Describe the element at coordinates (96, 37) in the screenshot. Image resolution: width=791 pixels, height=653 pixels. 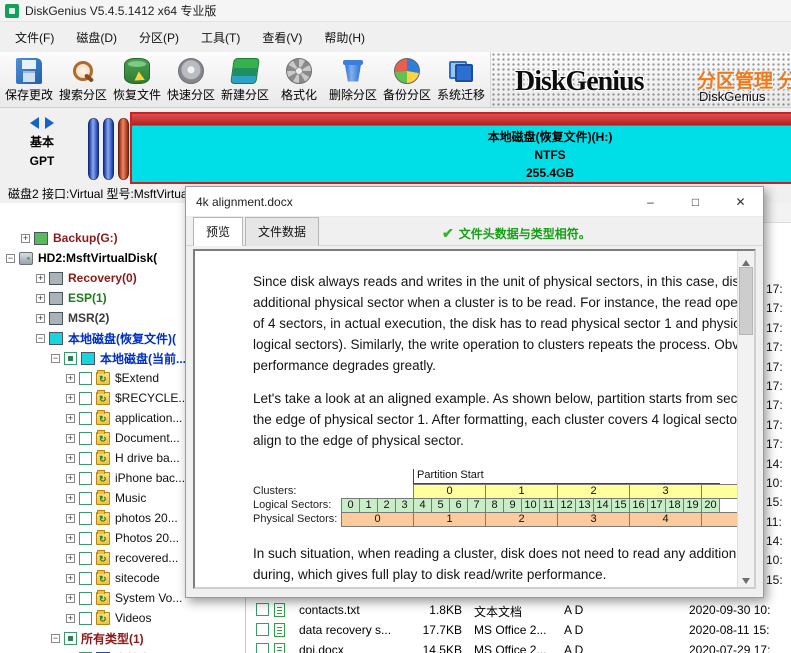
I see `menu-disk: 磁盘(D)` at that location.